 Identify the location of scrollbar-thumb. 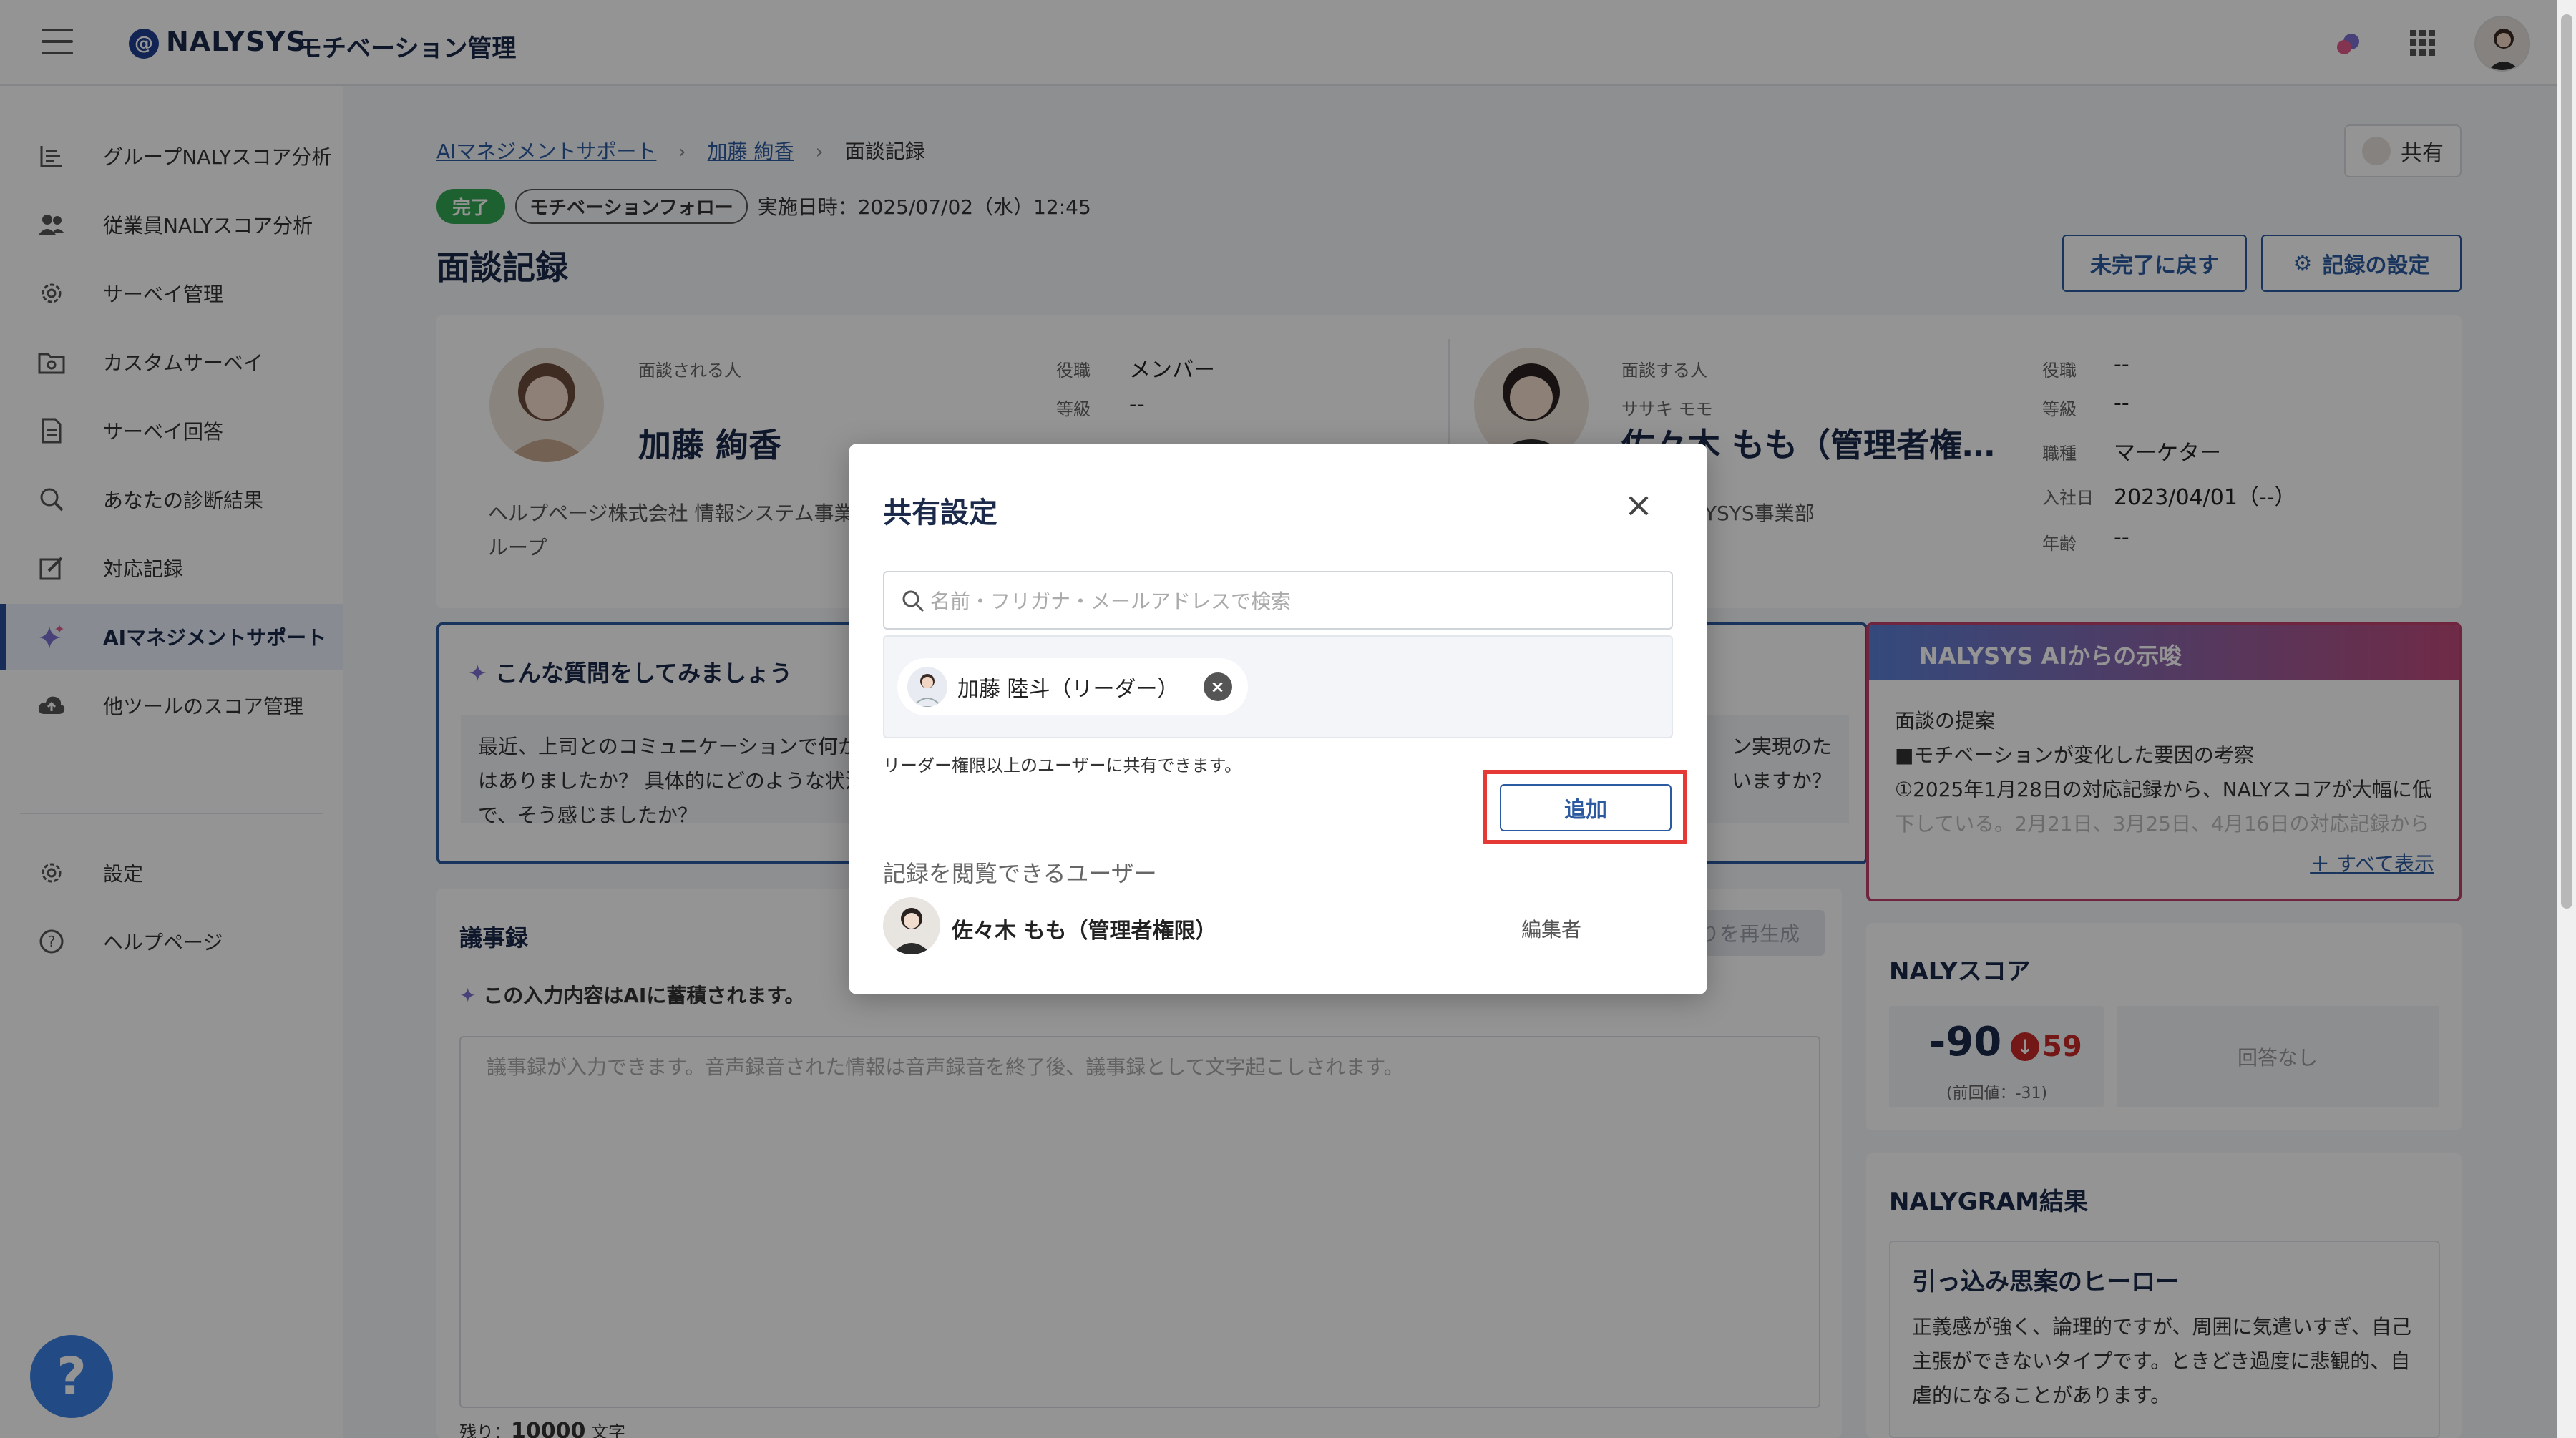
(2566, 462).